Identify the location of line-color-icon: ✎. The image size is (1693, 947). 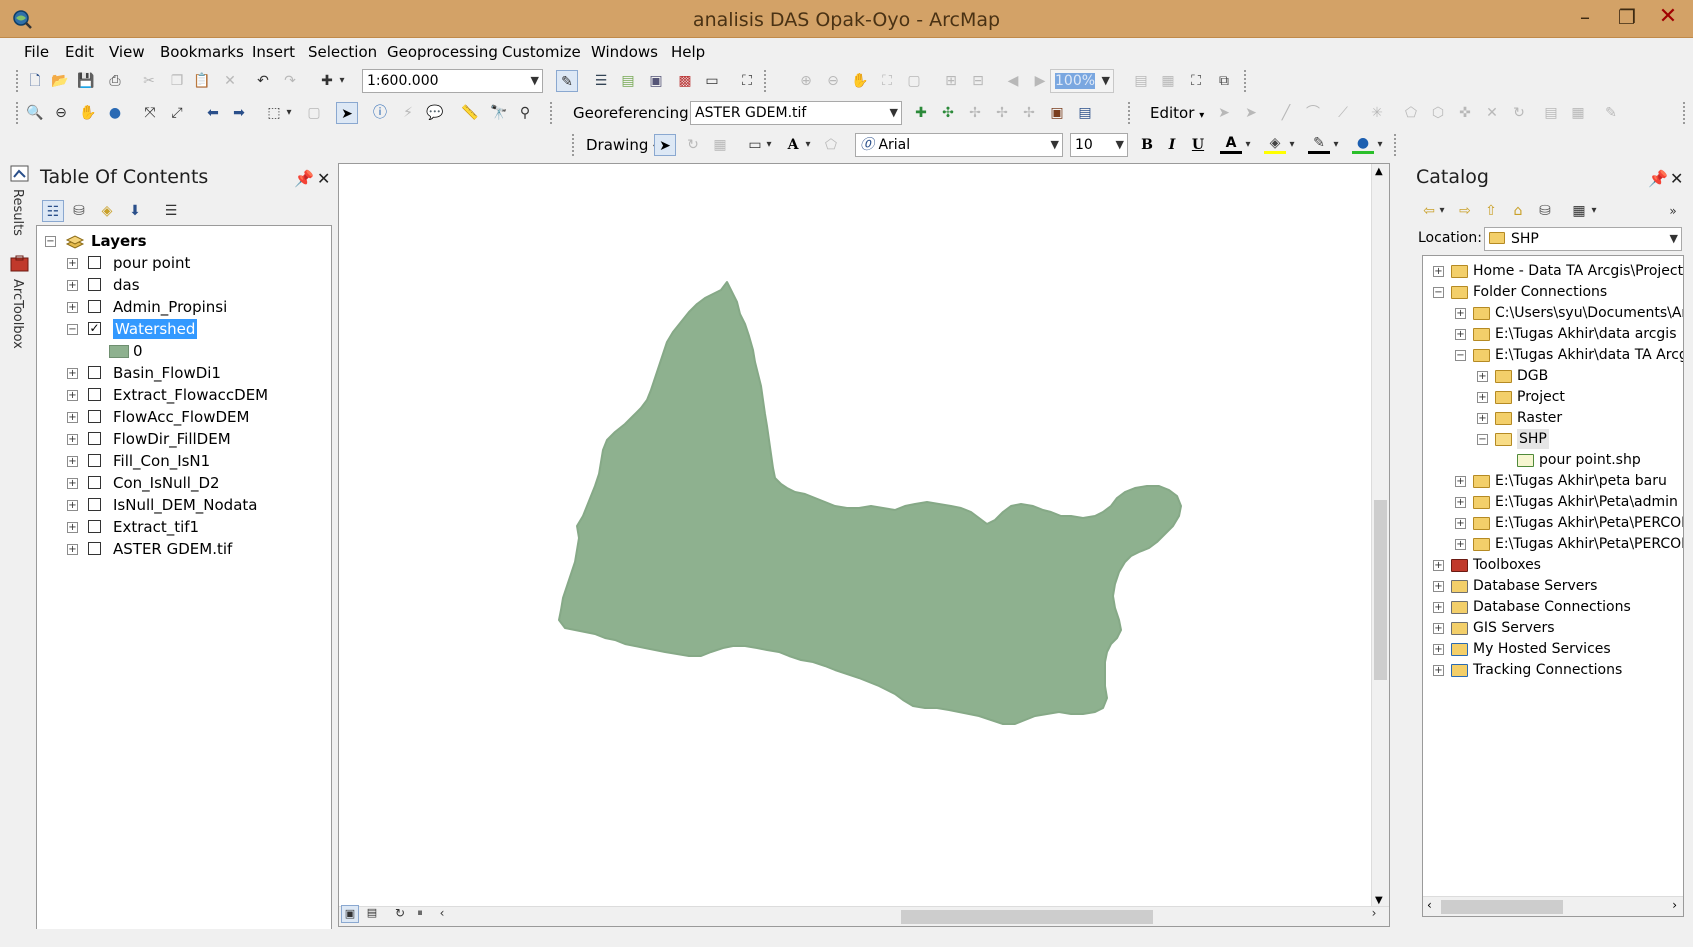
(1319, 144).